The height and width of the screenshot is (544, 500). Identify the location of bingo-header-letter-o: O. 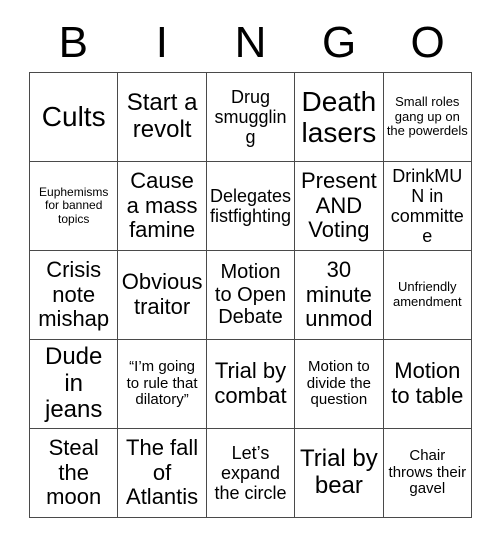
(427, 42).